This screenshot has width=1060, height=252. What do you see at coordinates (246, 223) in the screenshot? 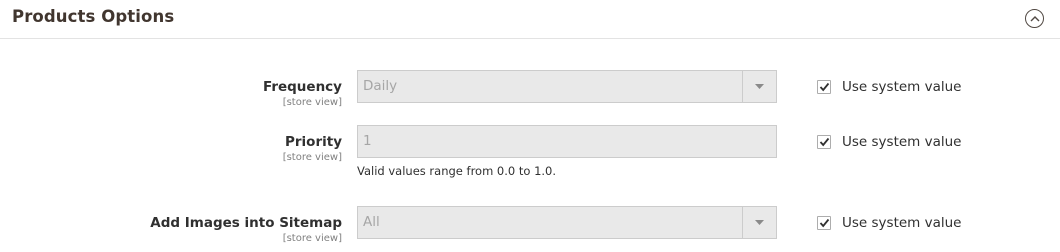
I see `field-label: Add Images into Sitemap` at bounding box center [246, 223].